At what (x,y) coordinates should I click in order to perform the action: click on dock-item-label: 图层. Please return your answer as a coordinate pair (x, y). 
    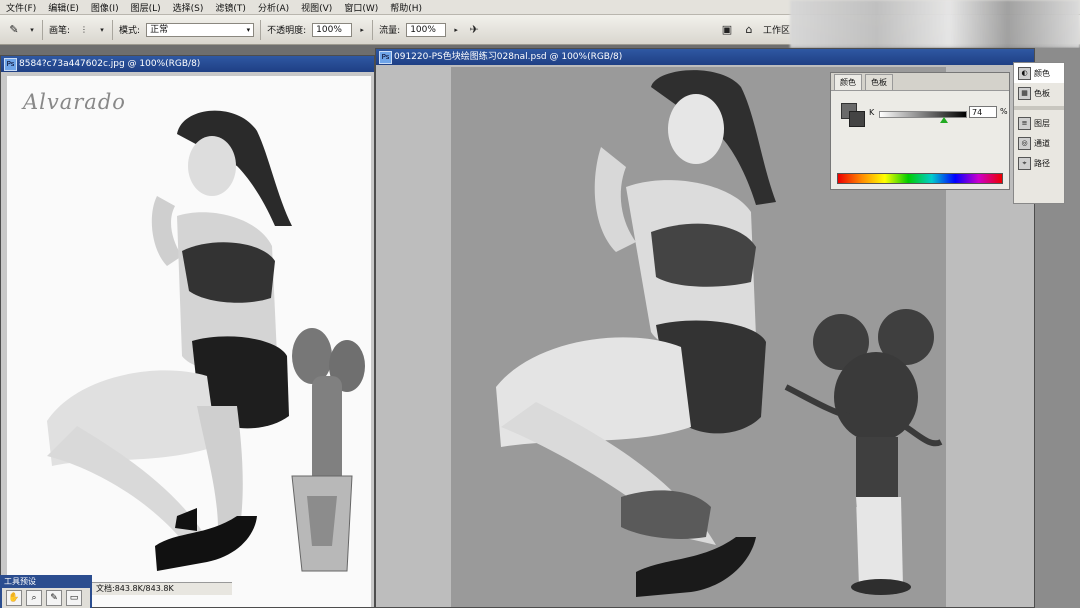
    Looking at the image, I should click on (1042, 123).